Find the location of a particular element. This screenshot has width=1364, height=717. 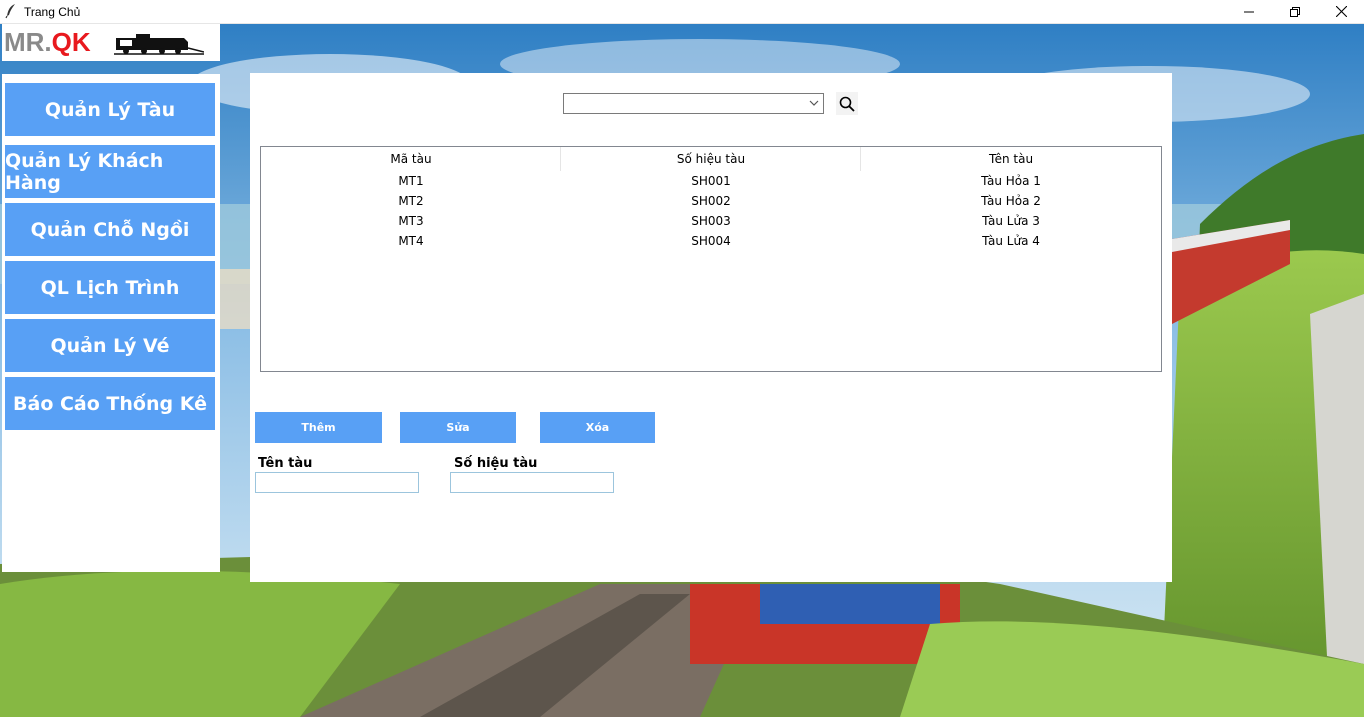

nav-quan-ly-ve: Quản Lý Vé is located at coordinates (110, 345).